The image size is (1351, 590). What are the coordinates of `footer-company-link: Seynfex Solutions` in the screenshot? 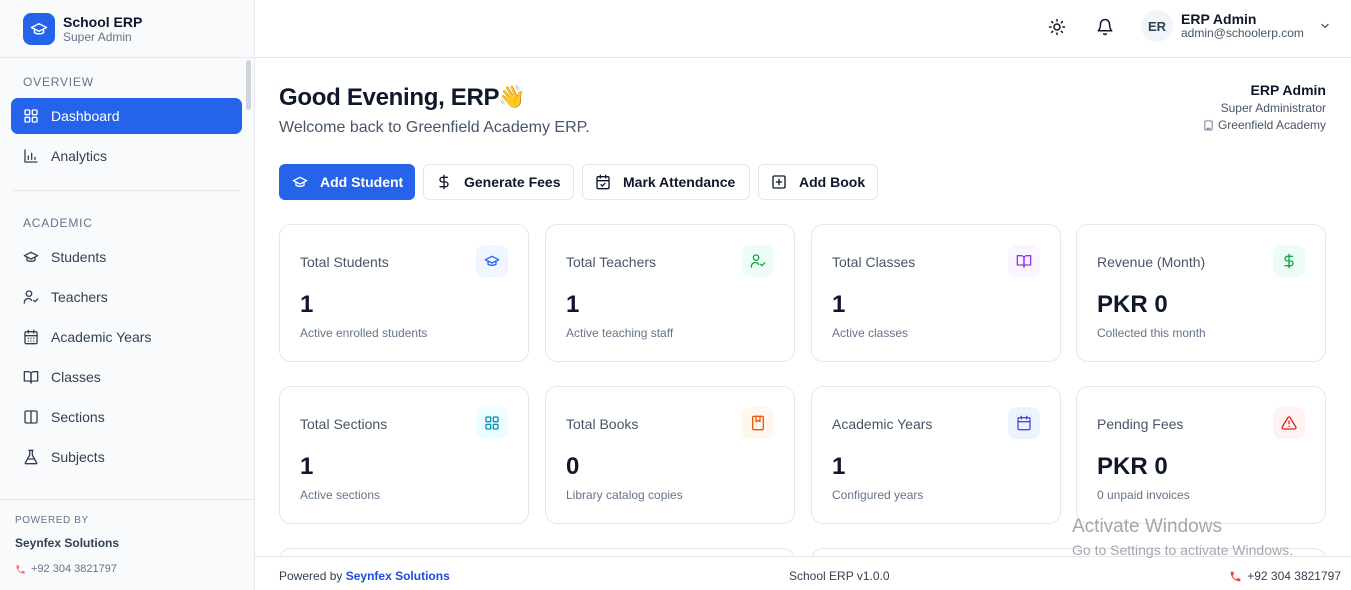 It's located at (398, 576).